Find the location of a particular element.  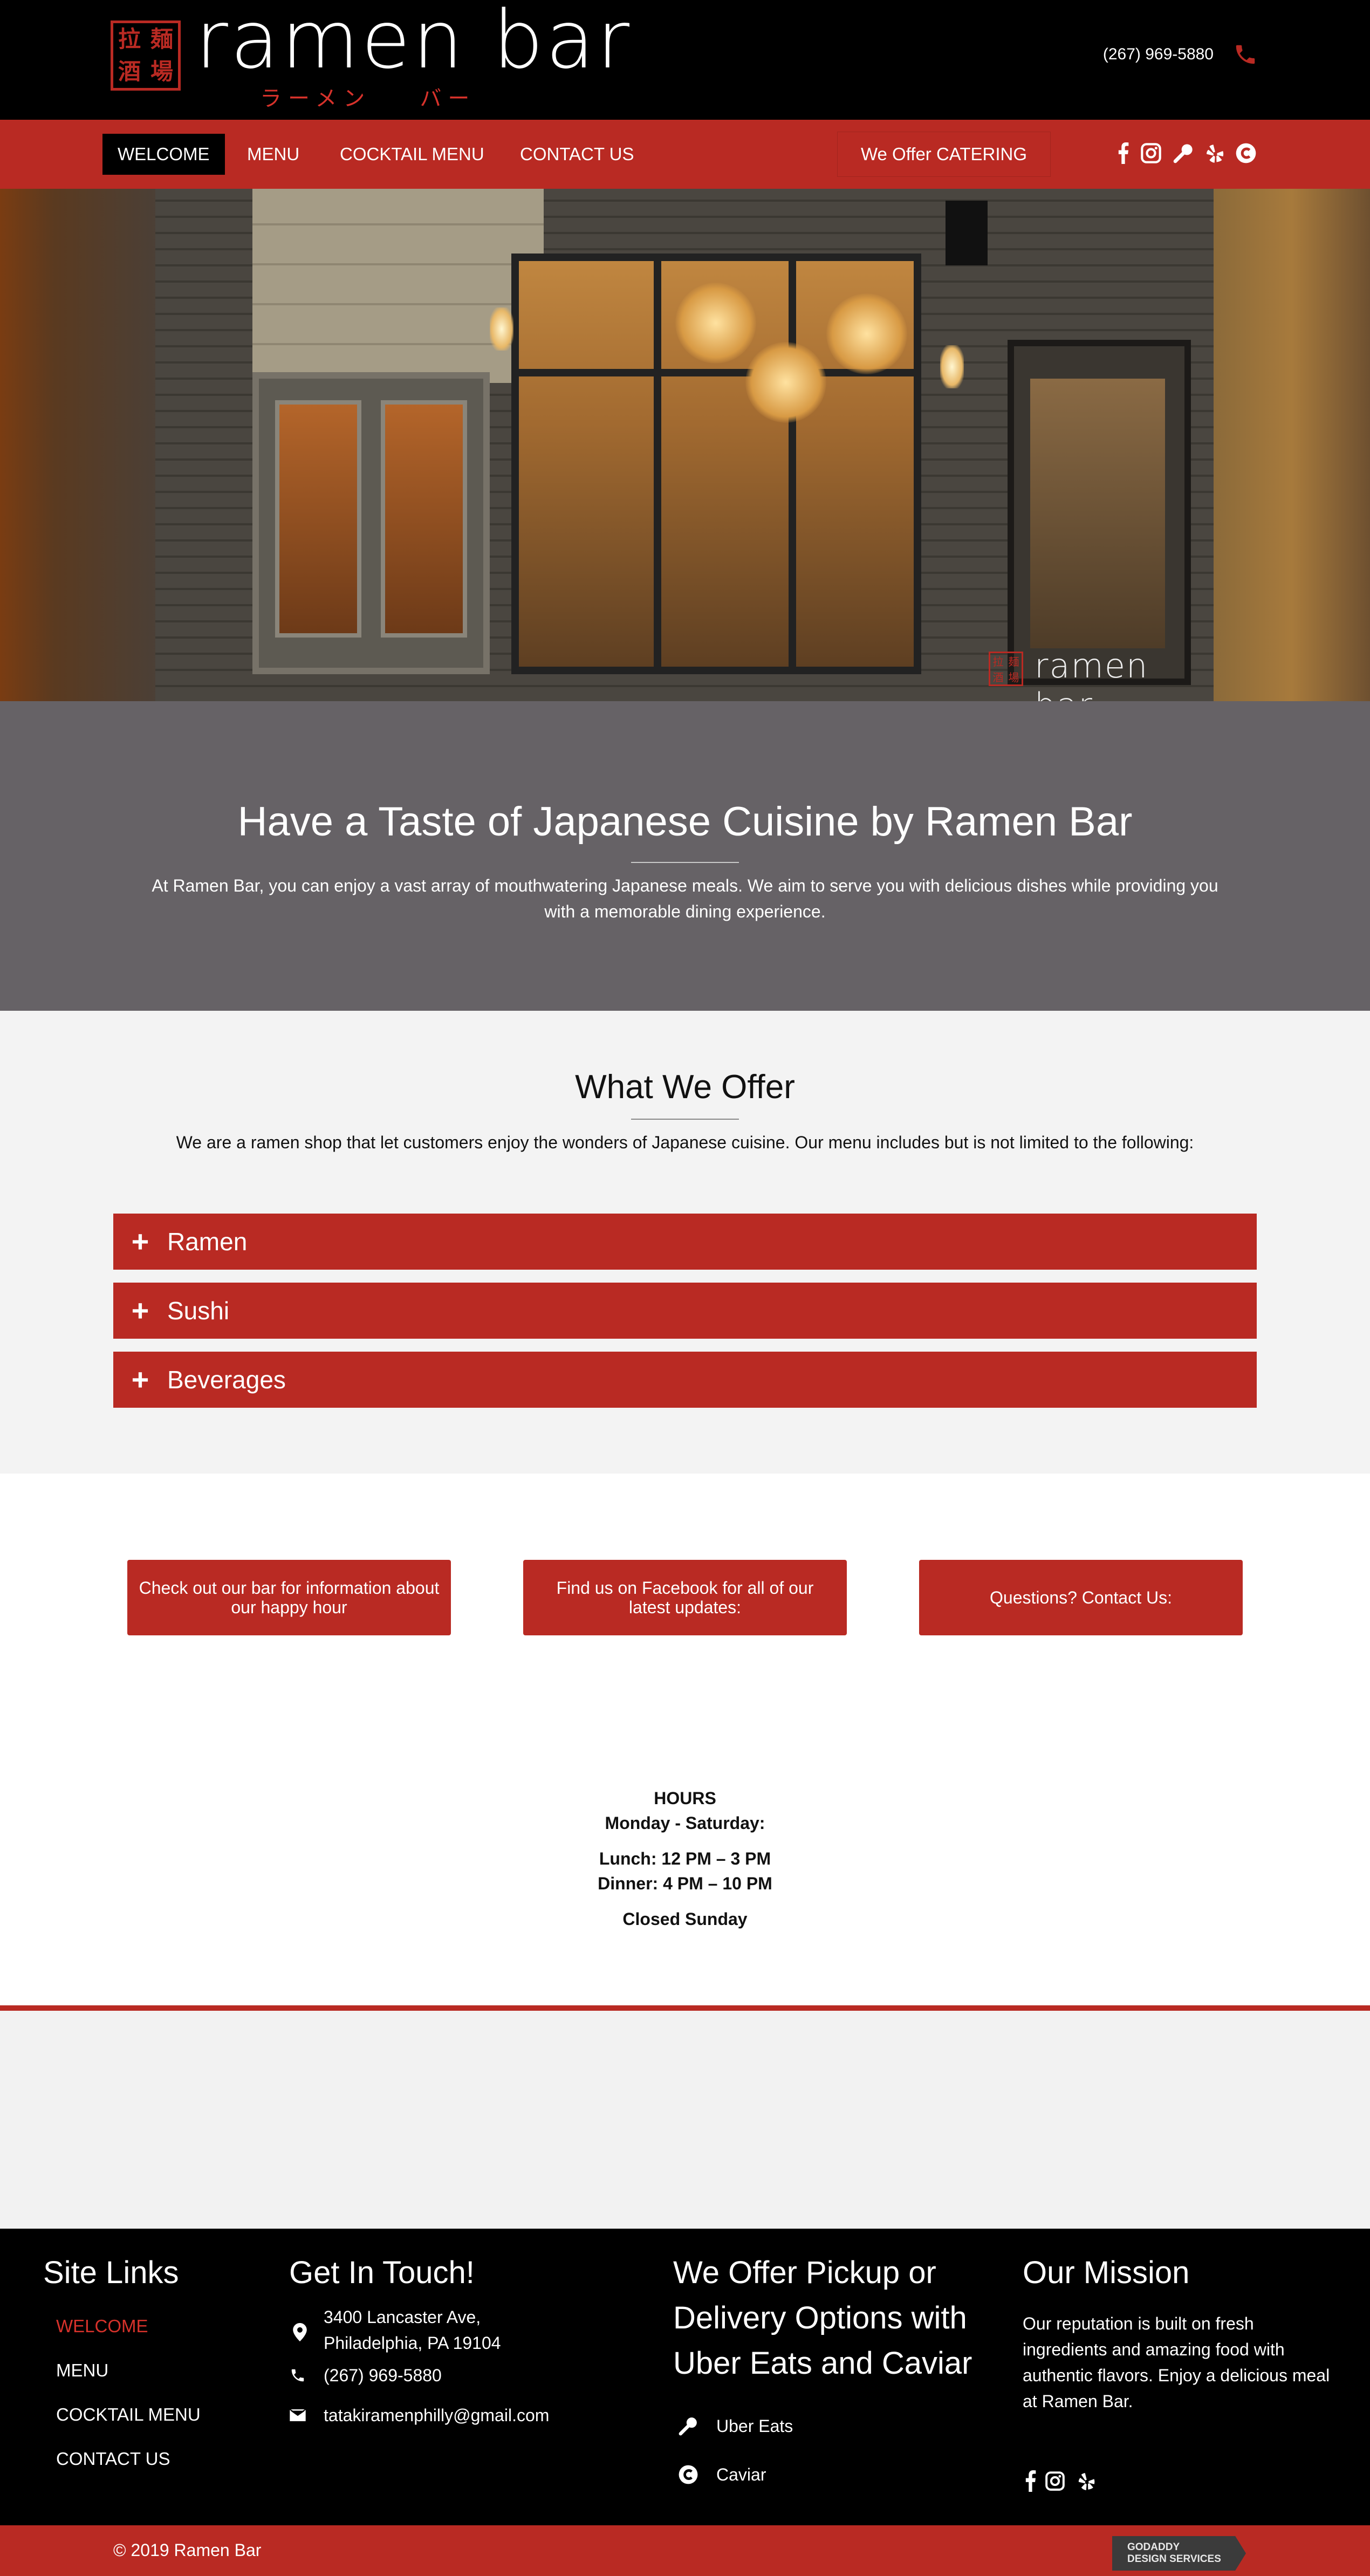

nav-item-contact-us: CONTACT US is located at coordinates (577, 154).